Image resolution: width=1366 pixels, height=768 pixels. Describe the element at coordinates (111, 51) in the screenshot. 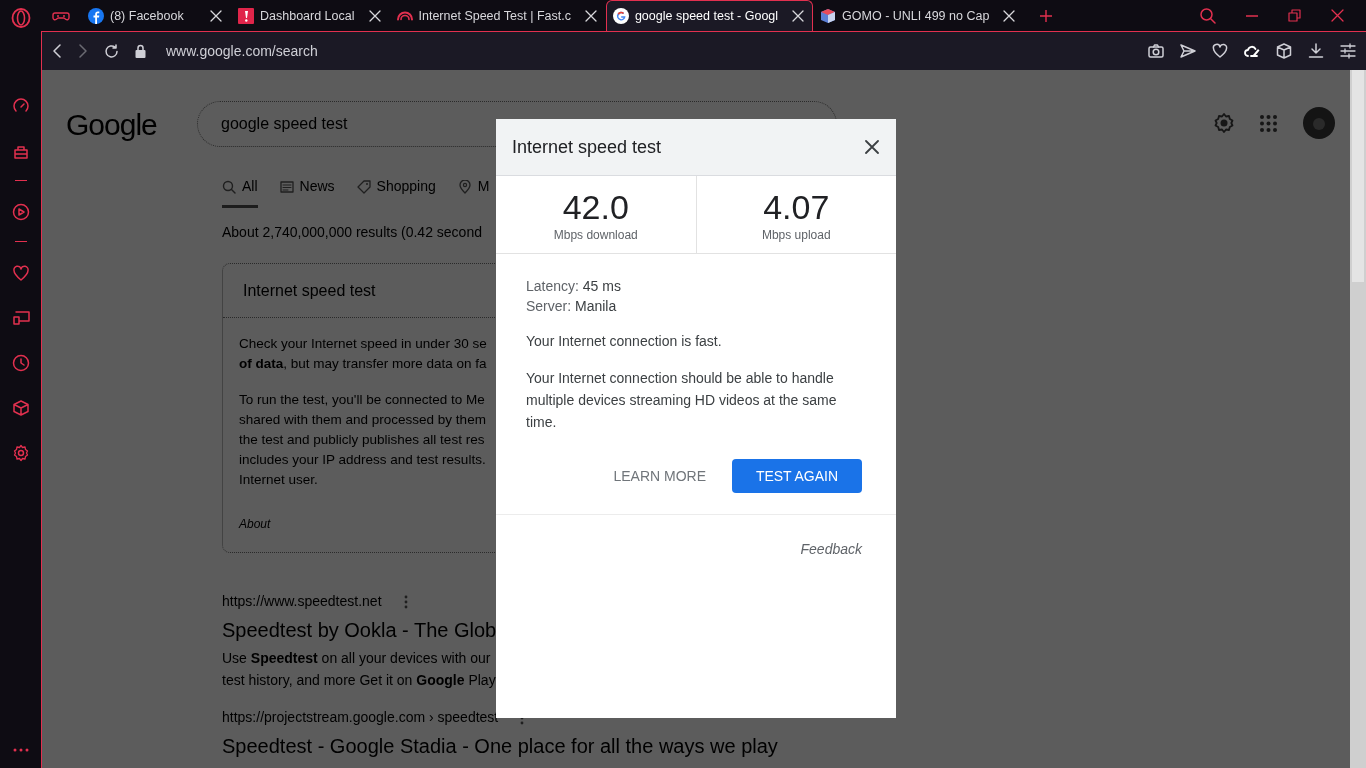

I see `reload-icon` at that location.